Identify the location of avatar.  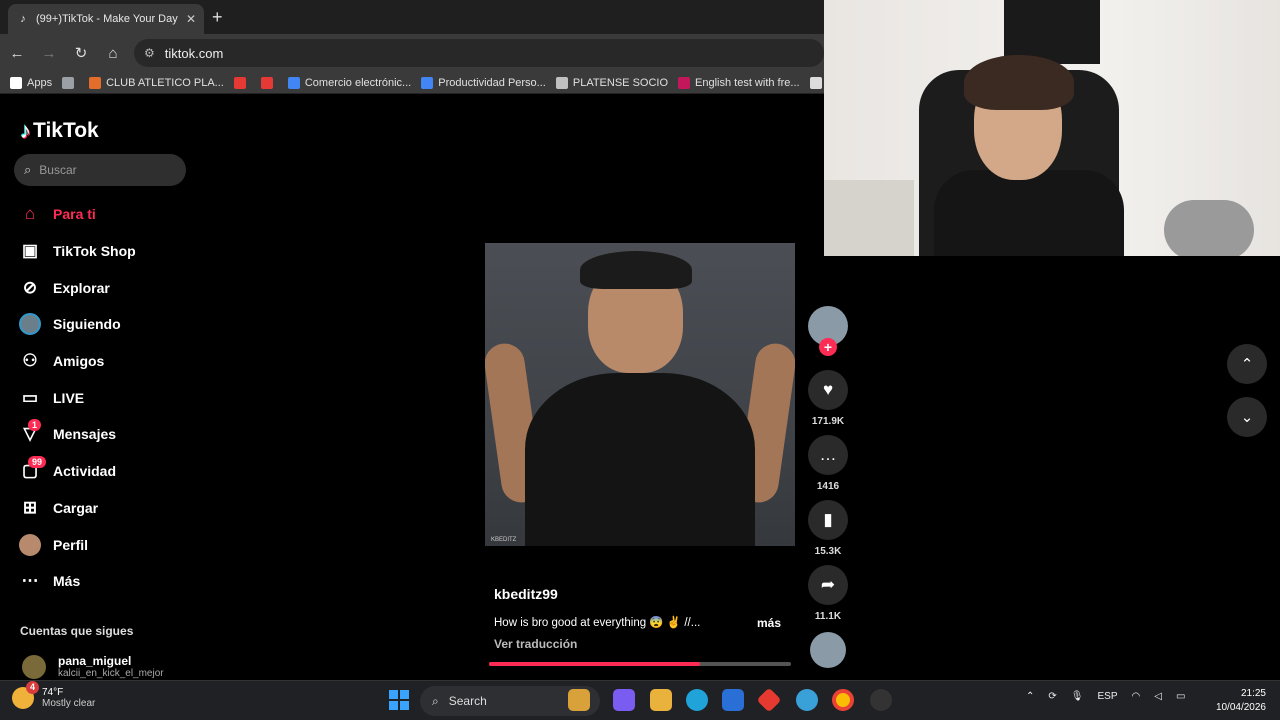
(34, 666).